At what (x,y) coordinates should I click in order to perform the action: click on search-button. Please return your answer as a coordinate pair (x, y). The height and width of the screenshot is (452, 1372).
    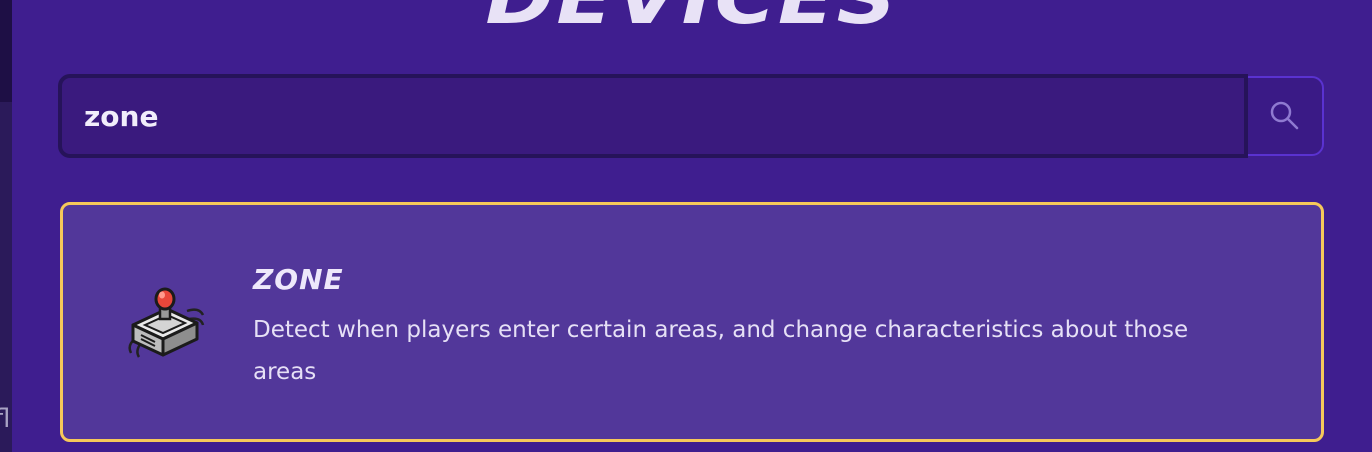
    Looking at the image, I should click on (1285, 116).